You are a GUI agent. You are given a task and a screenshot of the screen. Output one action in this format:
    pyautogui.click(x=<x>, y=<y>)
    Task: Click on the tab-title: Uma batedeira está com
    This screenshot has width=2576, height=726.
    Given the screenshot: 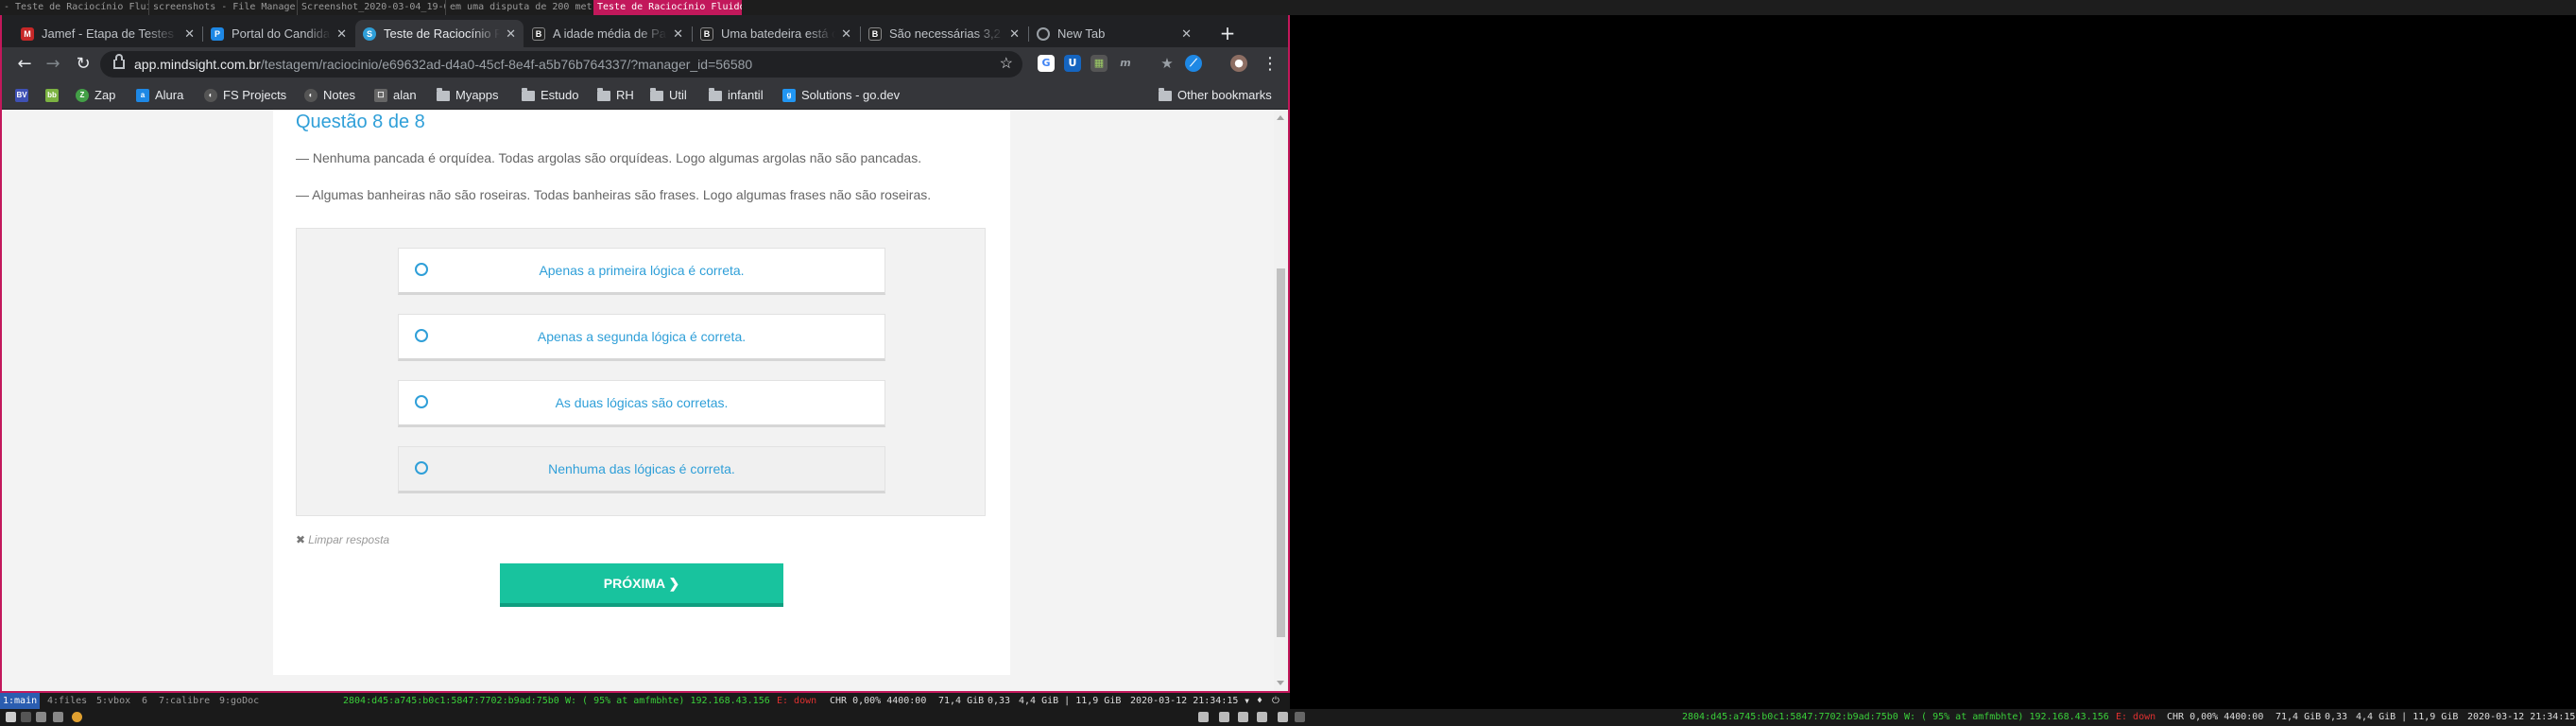 What is the action you would take?
    pyautogui.click(x=778, y=33)
    